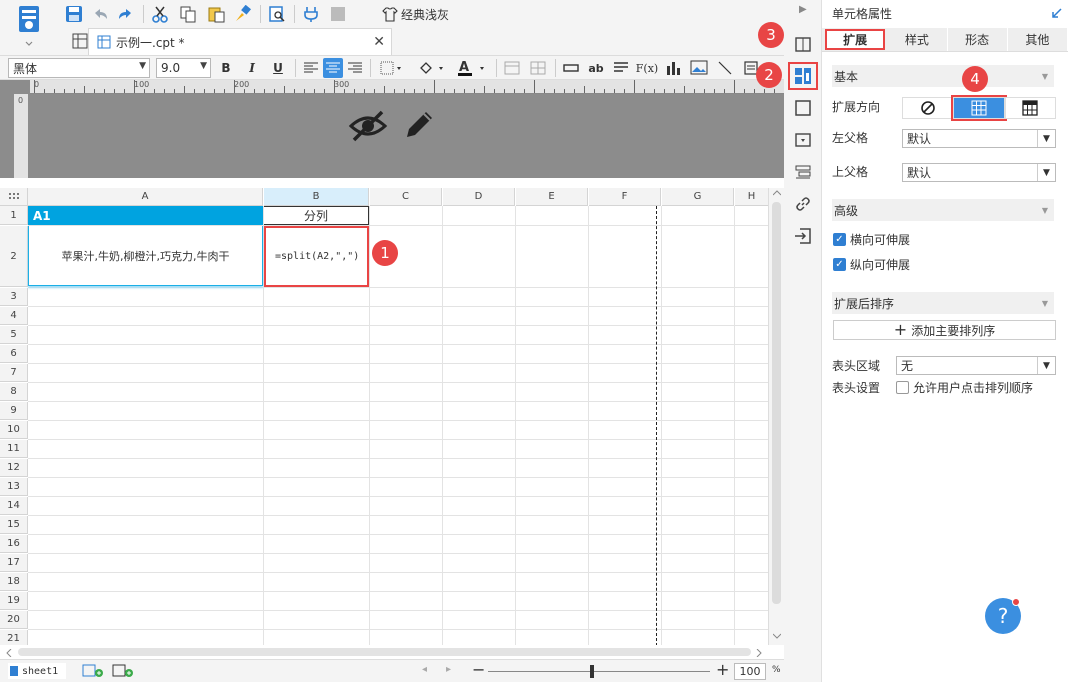 The width and height of the screenshot is (1068, 682). What do you see at coordinates (278, 68) in the screenshot?
I see `underline-button: U` at bounding box center [278, 68].